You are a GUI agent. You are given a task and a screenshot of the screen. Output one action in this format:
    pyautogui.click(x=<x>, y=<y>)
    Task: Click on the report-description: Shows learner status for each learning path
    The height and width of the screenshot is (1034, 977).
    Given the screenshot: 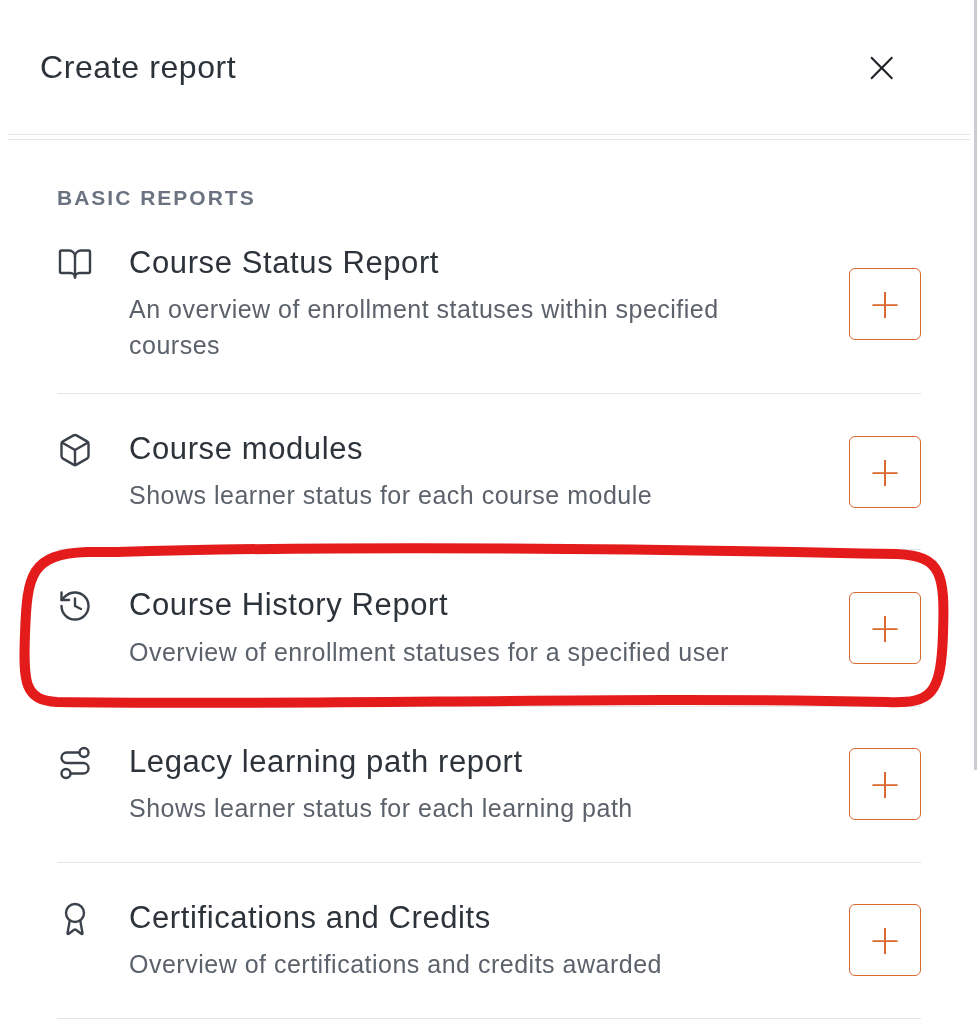 What is the action you would take?
    pyautogui.click(x=381, y=808)
    